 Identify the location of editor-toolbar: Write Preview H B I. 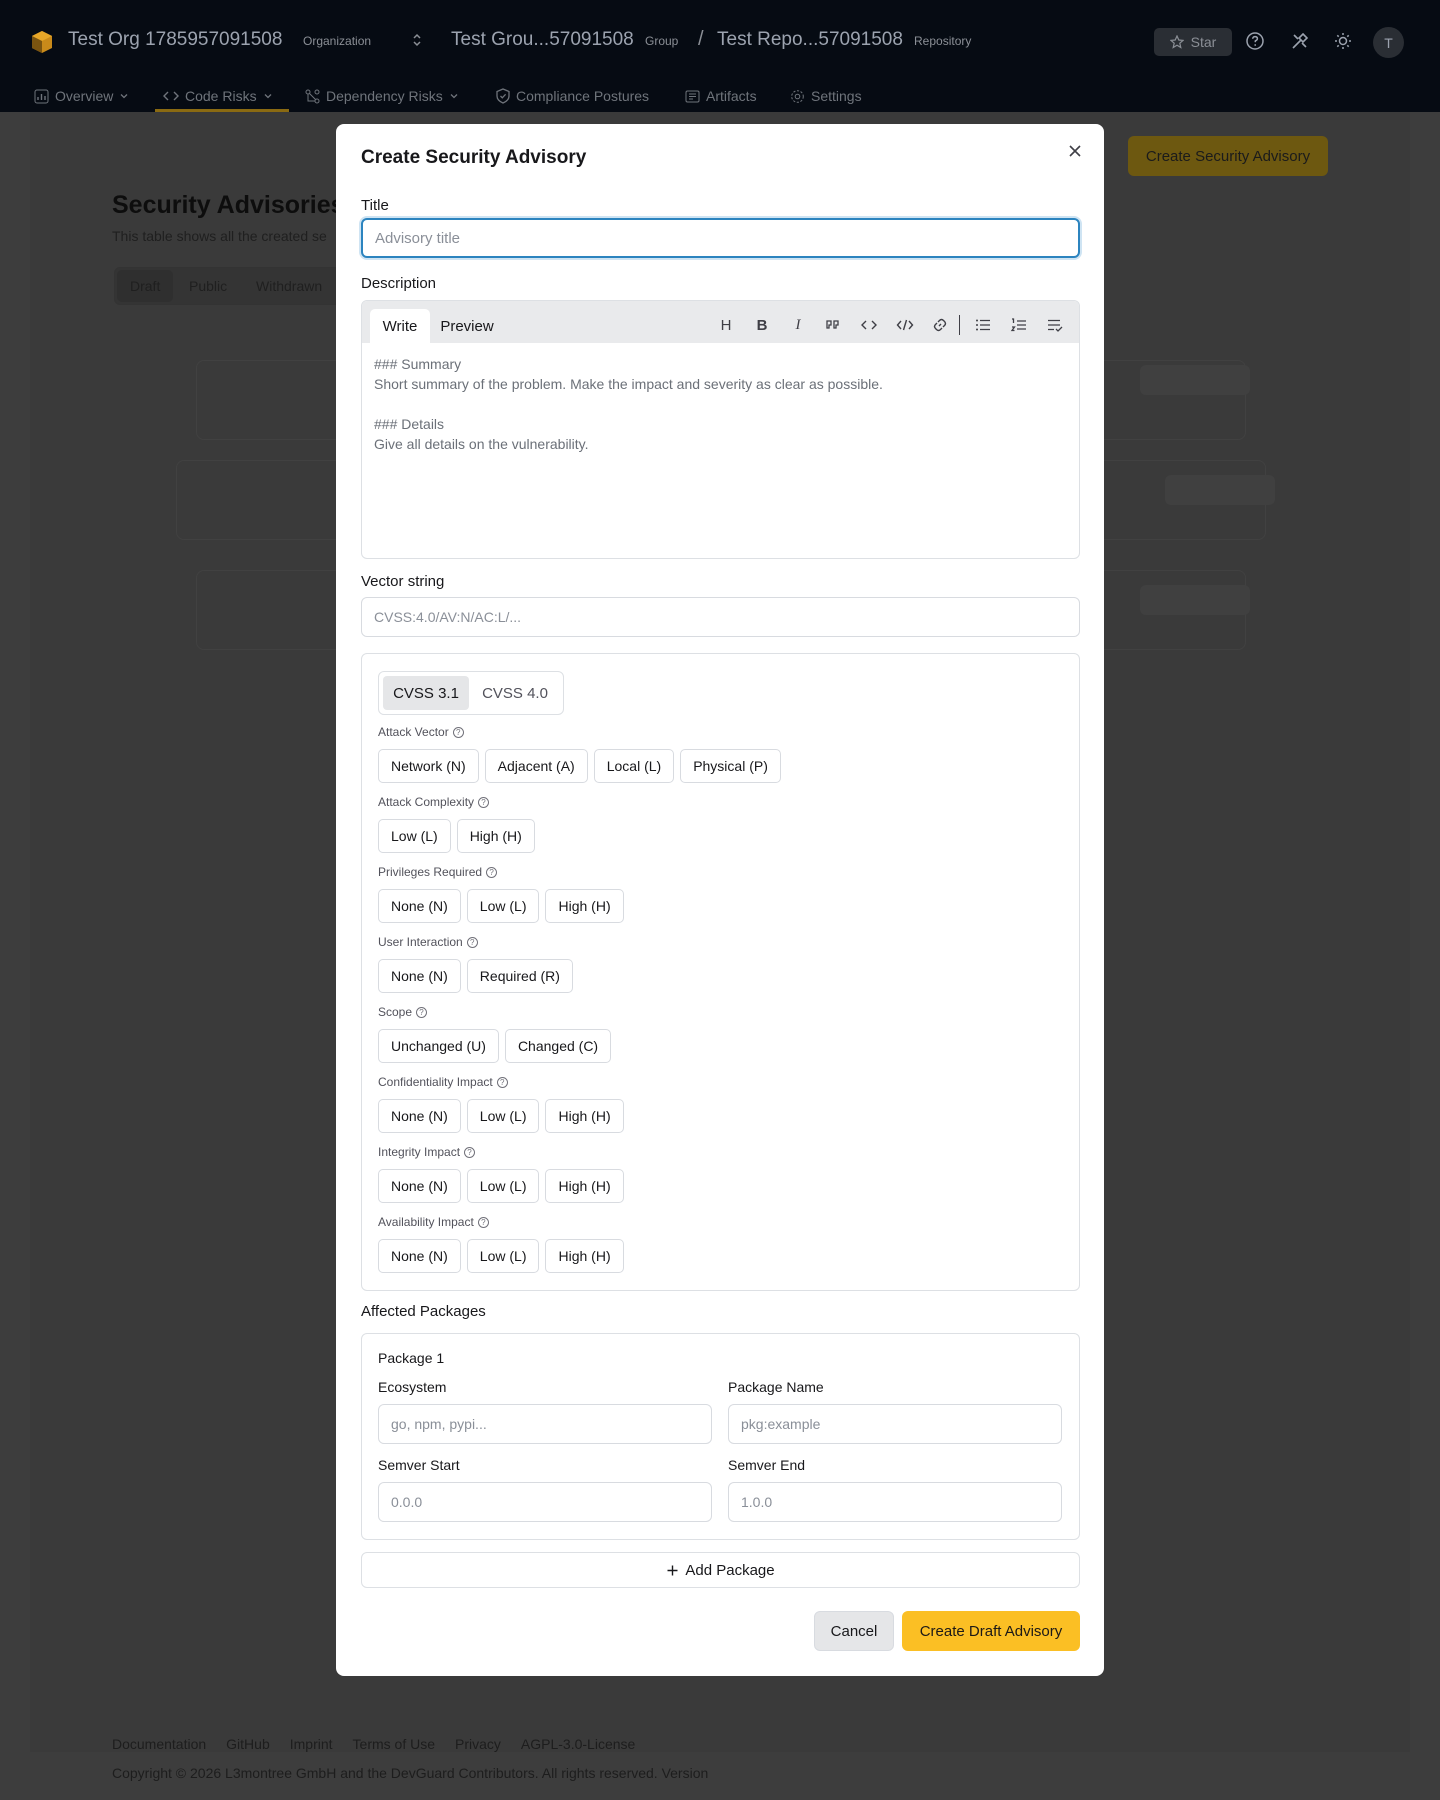
(720, 322).